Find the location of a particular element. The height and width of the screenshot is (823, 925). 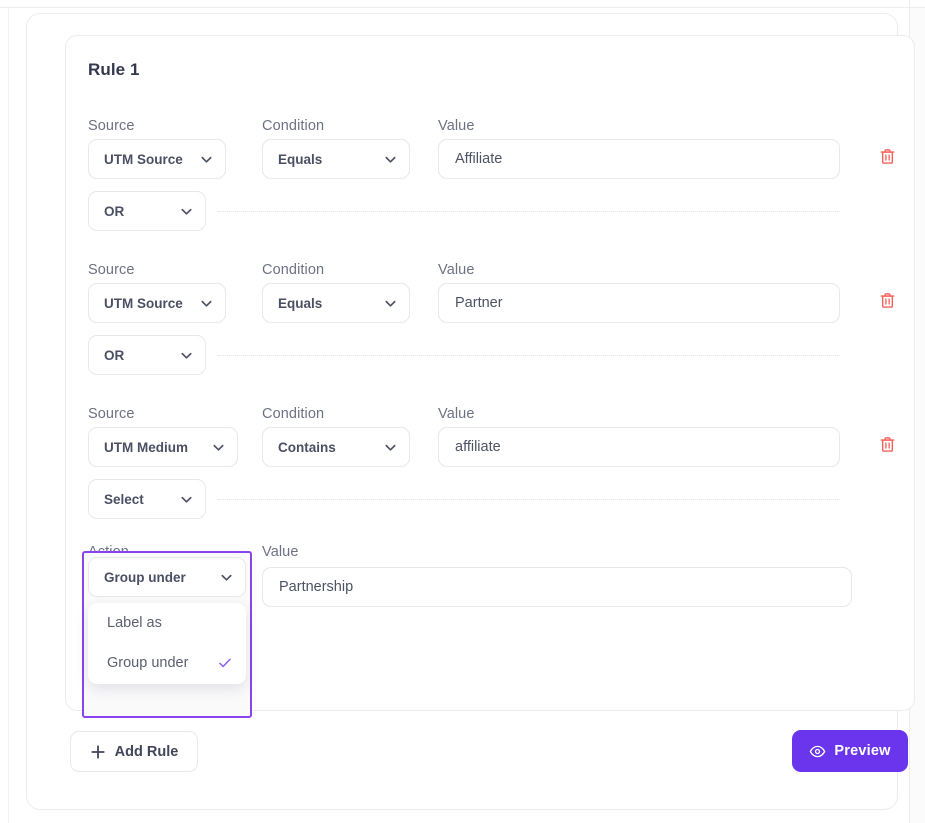

action-value-input: Partnership is located at coordinates (557, 587).